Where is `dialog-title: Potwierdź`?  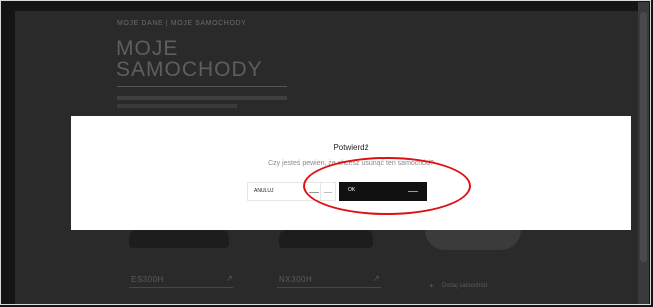
dialog-title: Potwierdź is located at coordinates (351, 147).